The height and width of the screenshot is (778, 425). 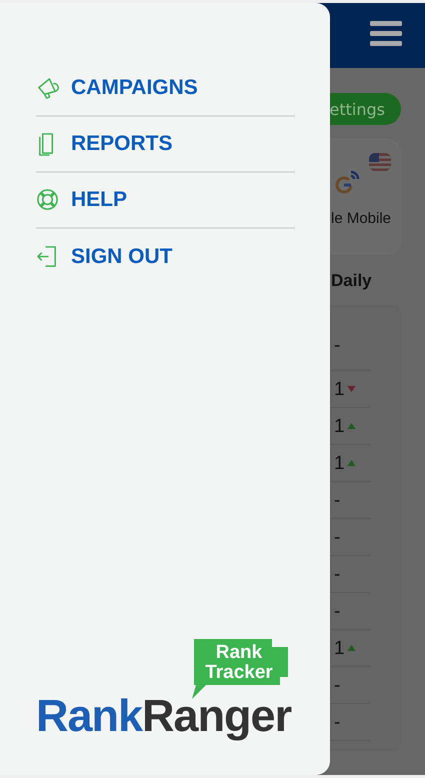 What do you see at coordinates (89, 716) in the screenshot?
I see `logo-wordmark: Rank` at bounding box center [89, 716].